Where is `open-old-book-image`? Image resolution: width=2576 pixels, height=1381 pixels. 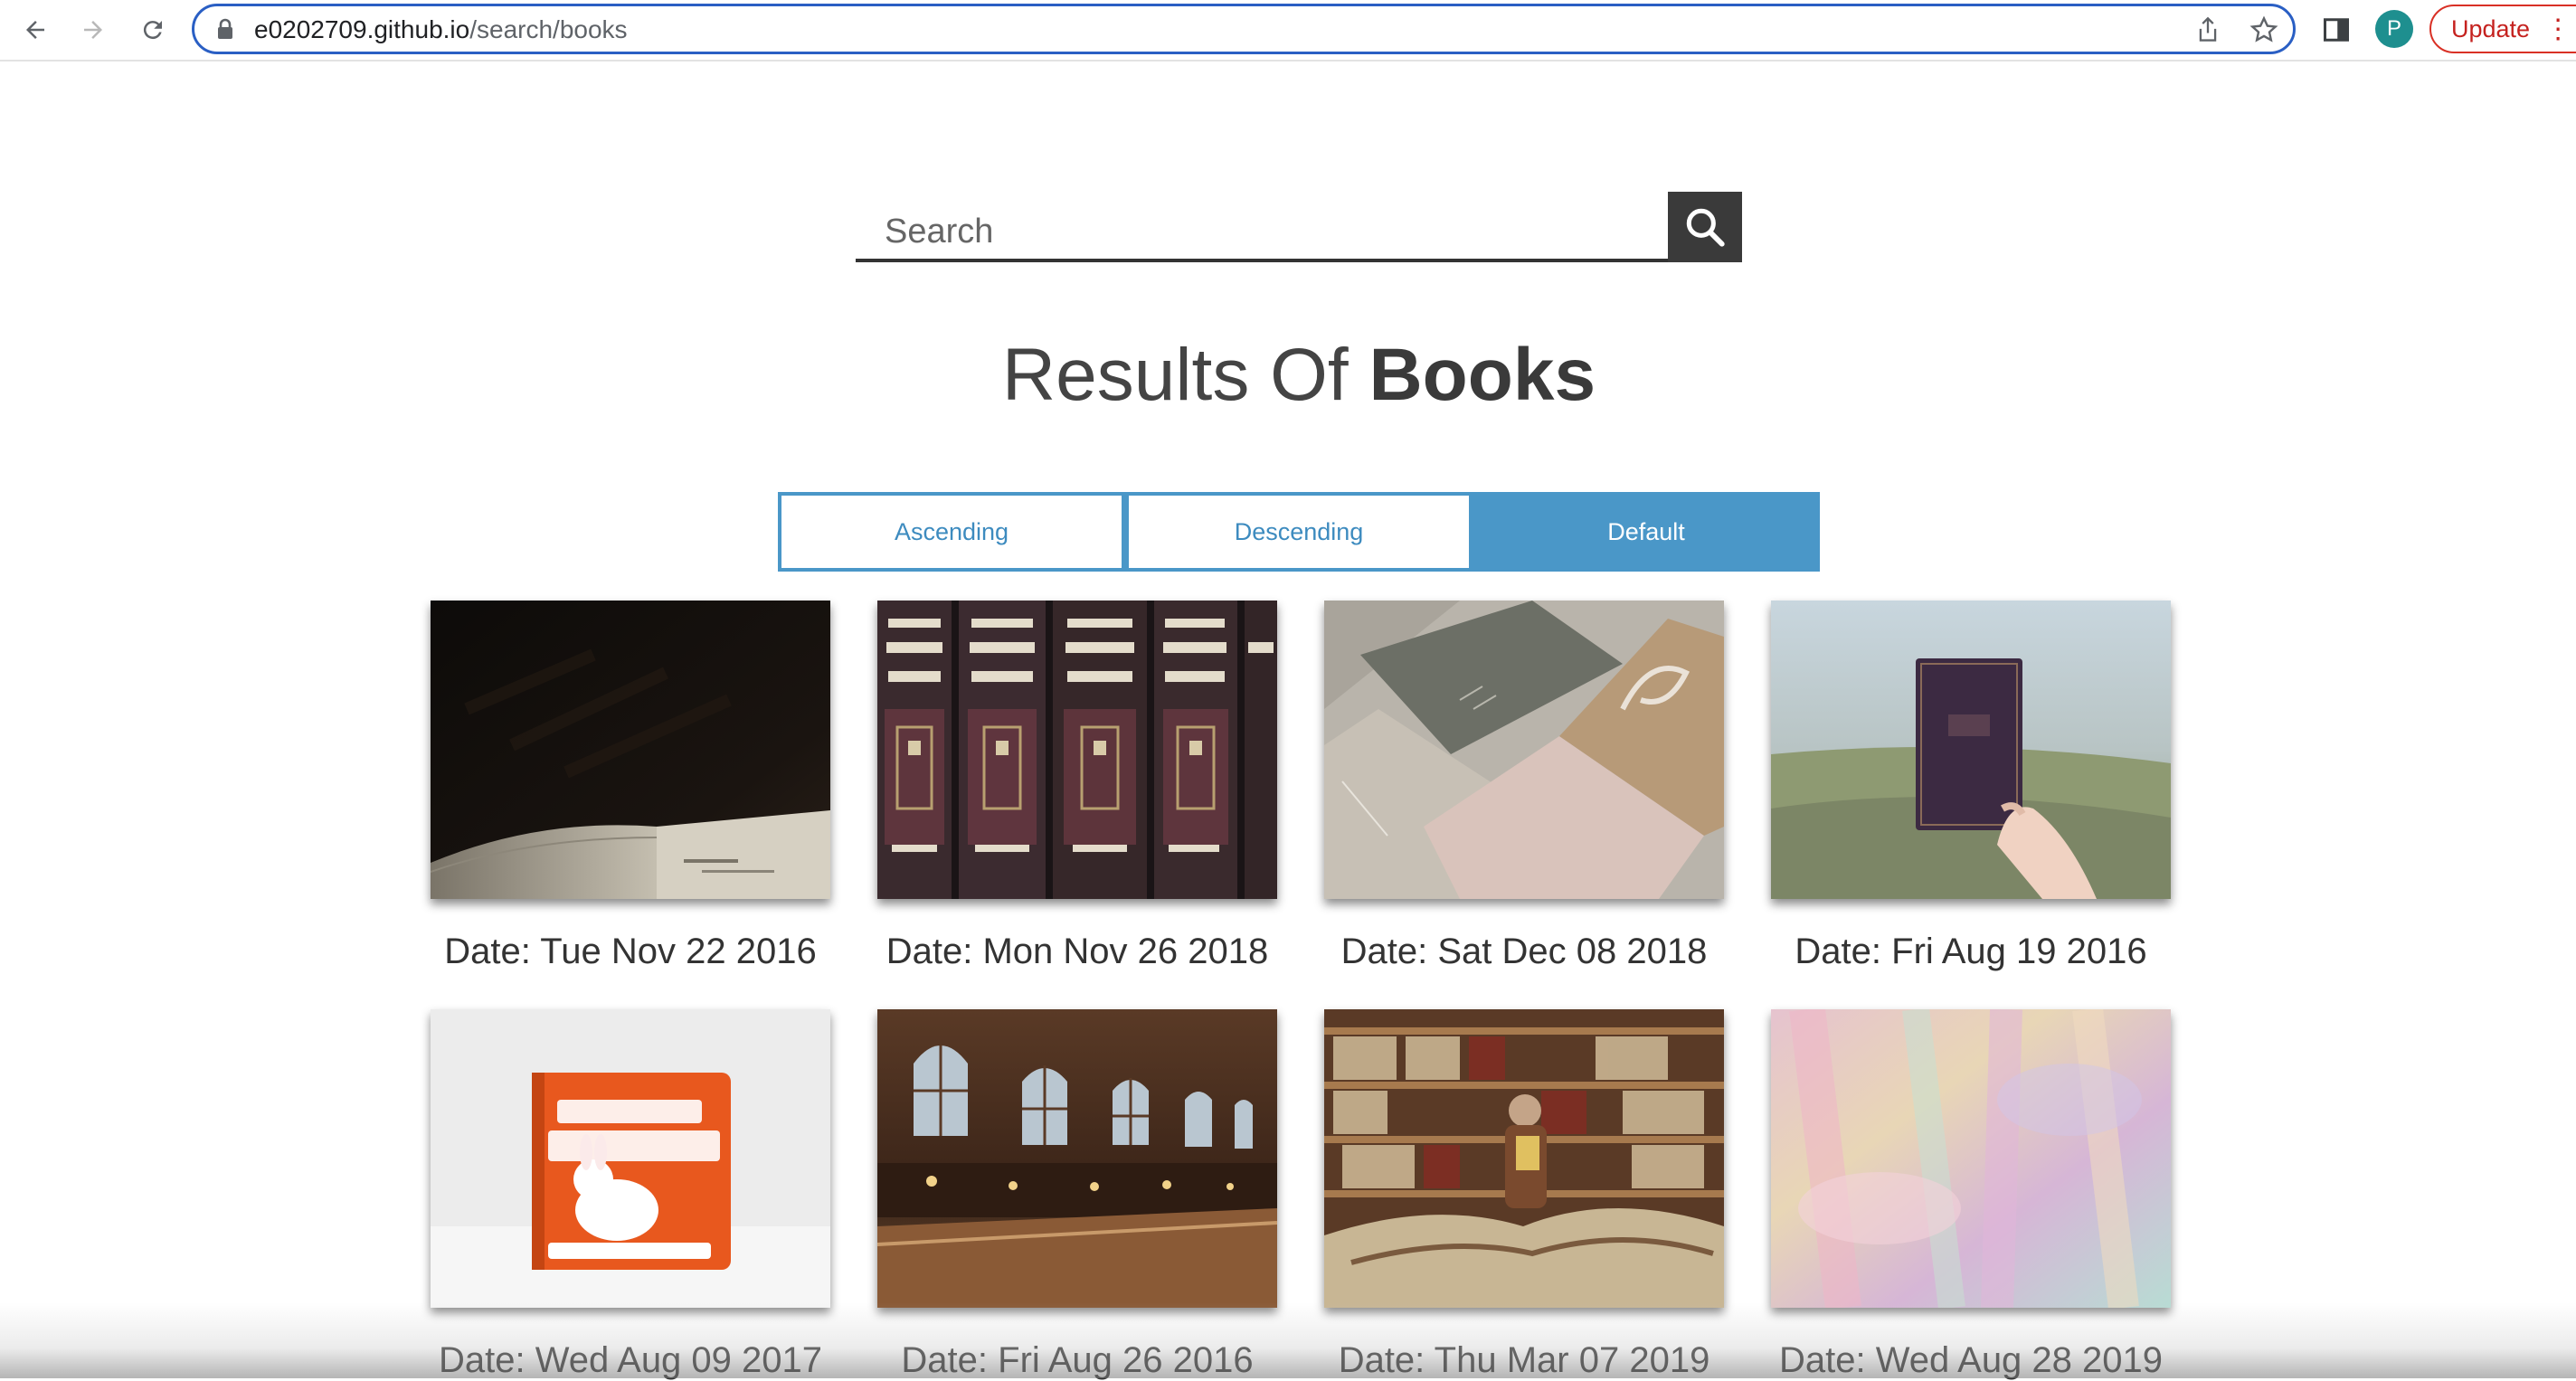 open-old-book-image is located at coordinates (631, 750).